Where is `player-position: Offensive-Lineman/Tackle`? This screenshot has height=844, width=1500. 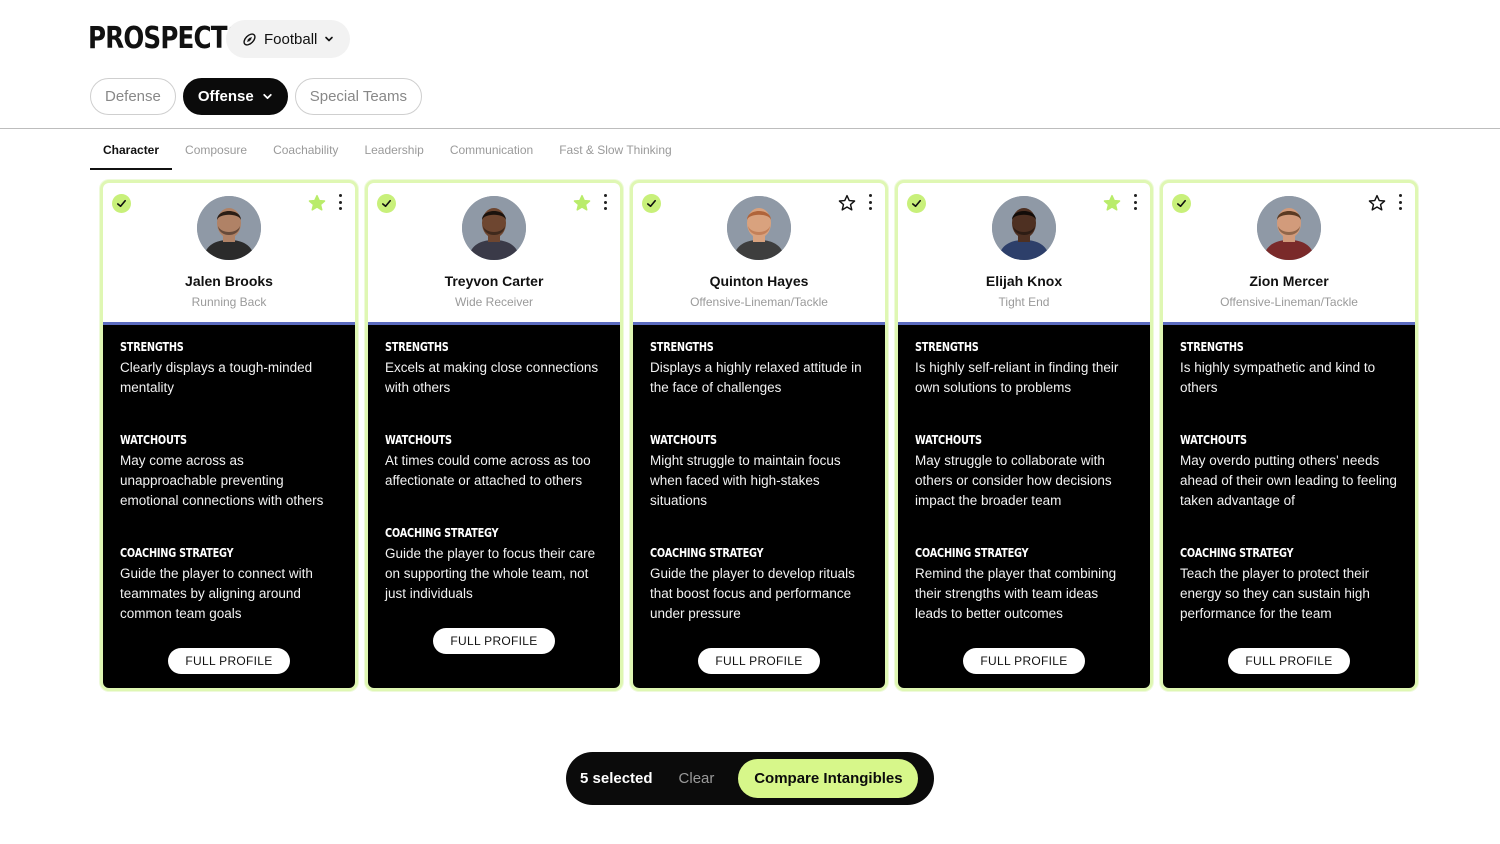 player-position: Offensive-Lineman/Tackle is located at coordinates (759, 302).